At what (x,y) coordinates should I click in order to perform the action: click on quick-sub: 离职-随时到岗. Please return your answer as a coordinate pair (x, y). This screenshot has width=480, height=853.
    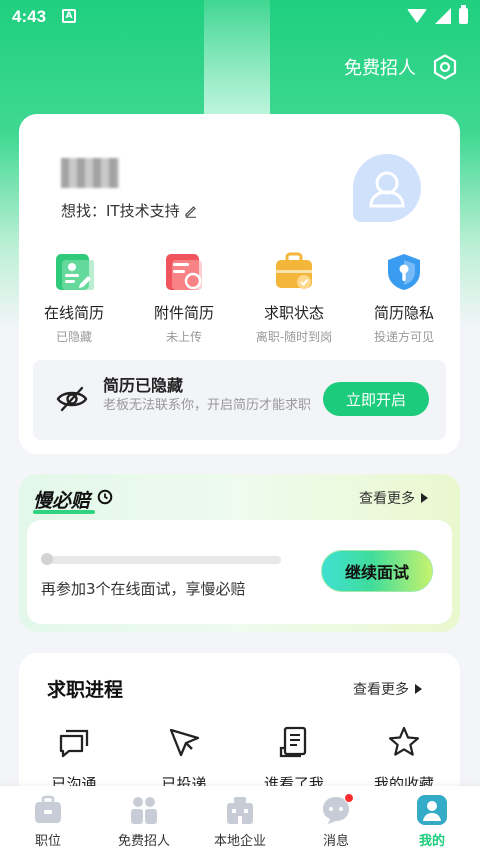
    Looking at the image, I should click on (294, 337).